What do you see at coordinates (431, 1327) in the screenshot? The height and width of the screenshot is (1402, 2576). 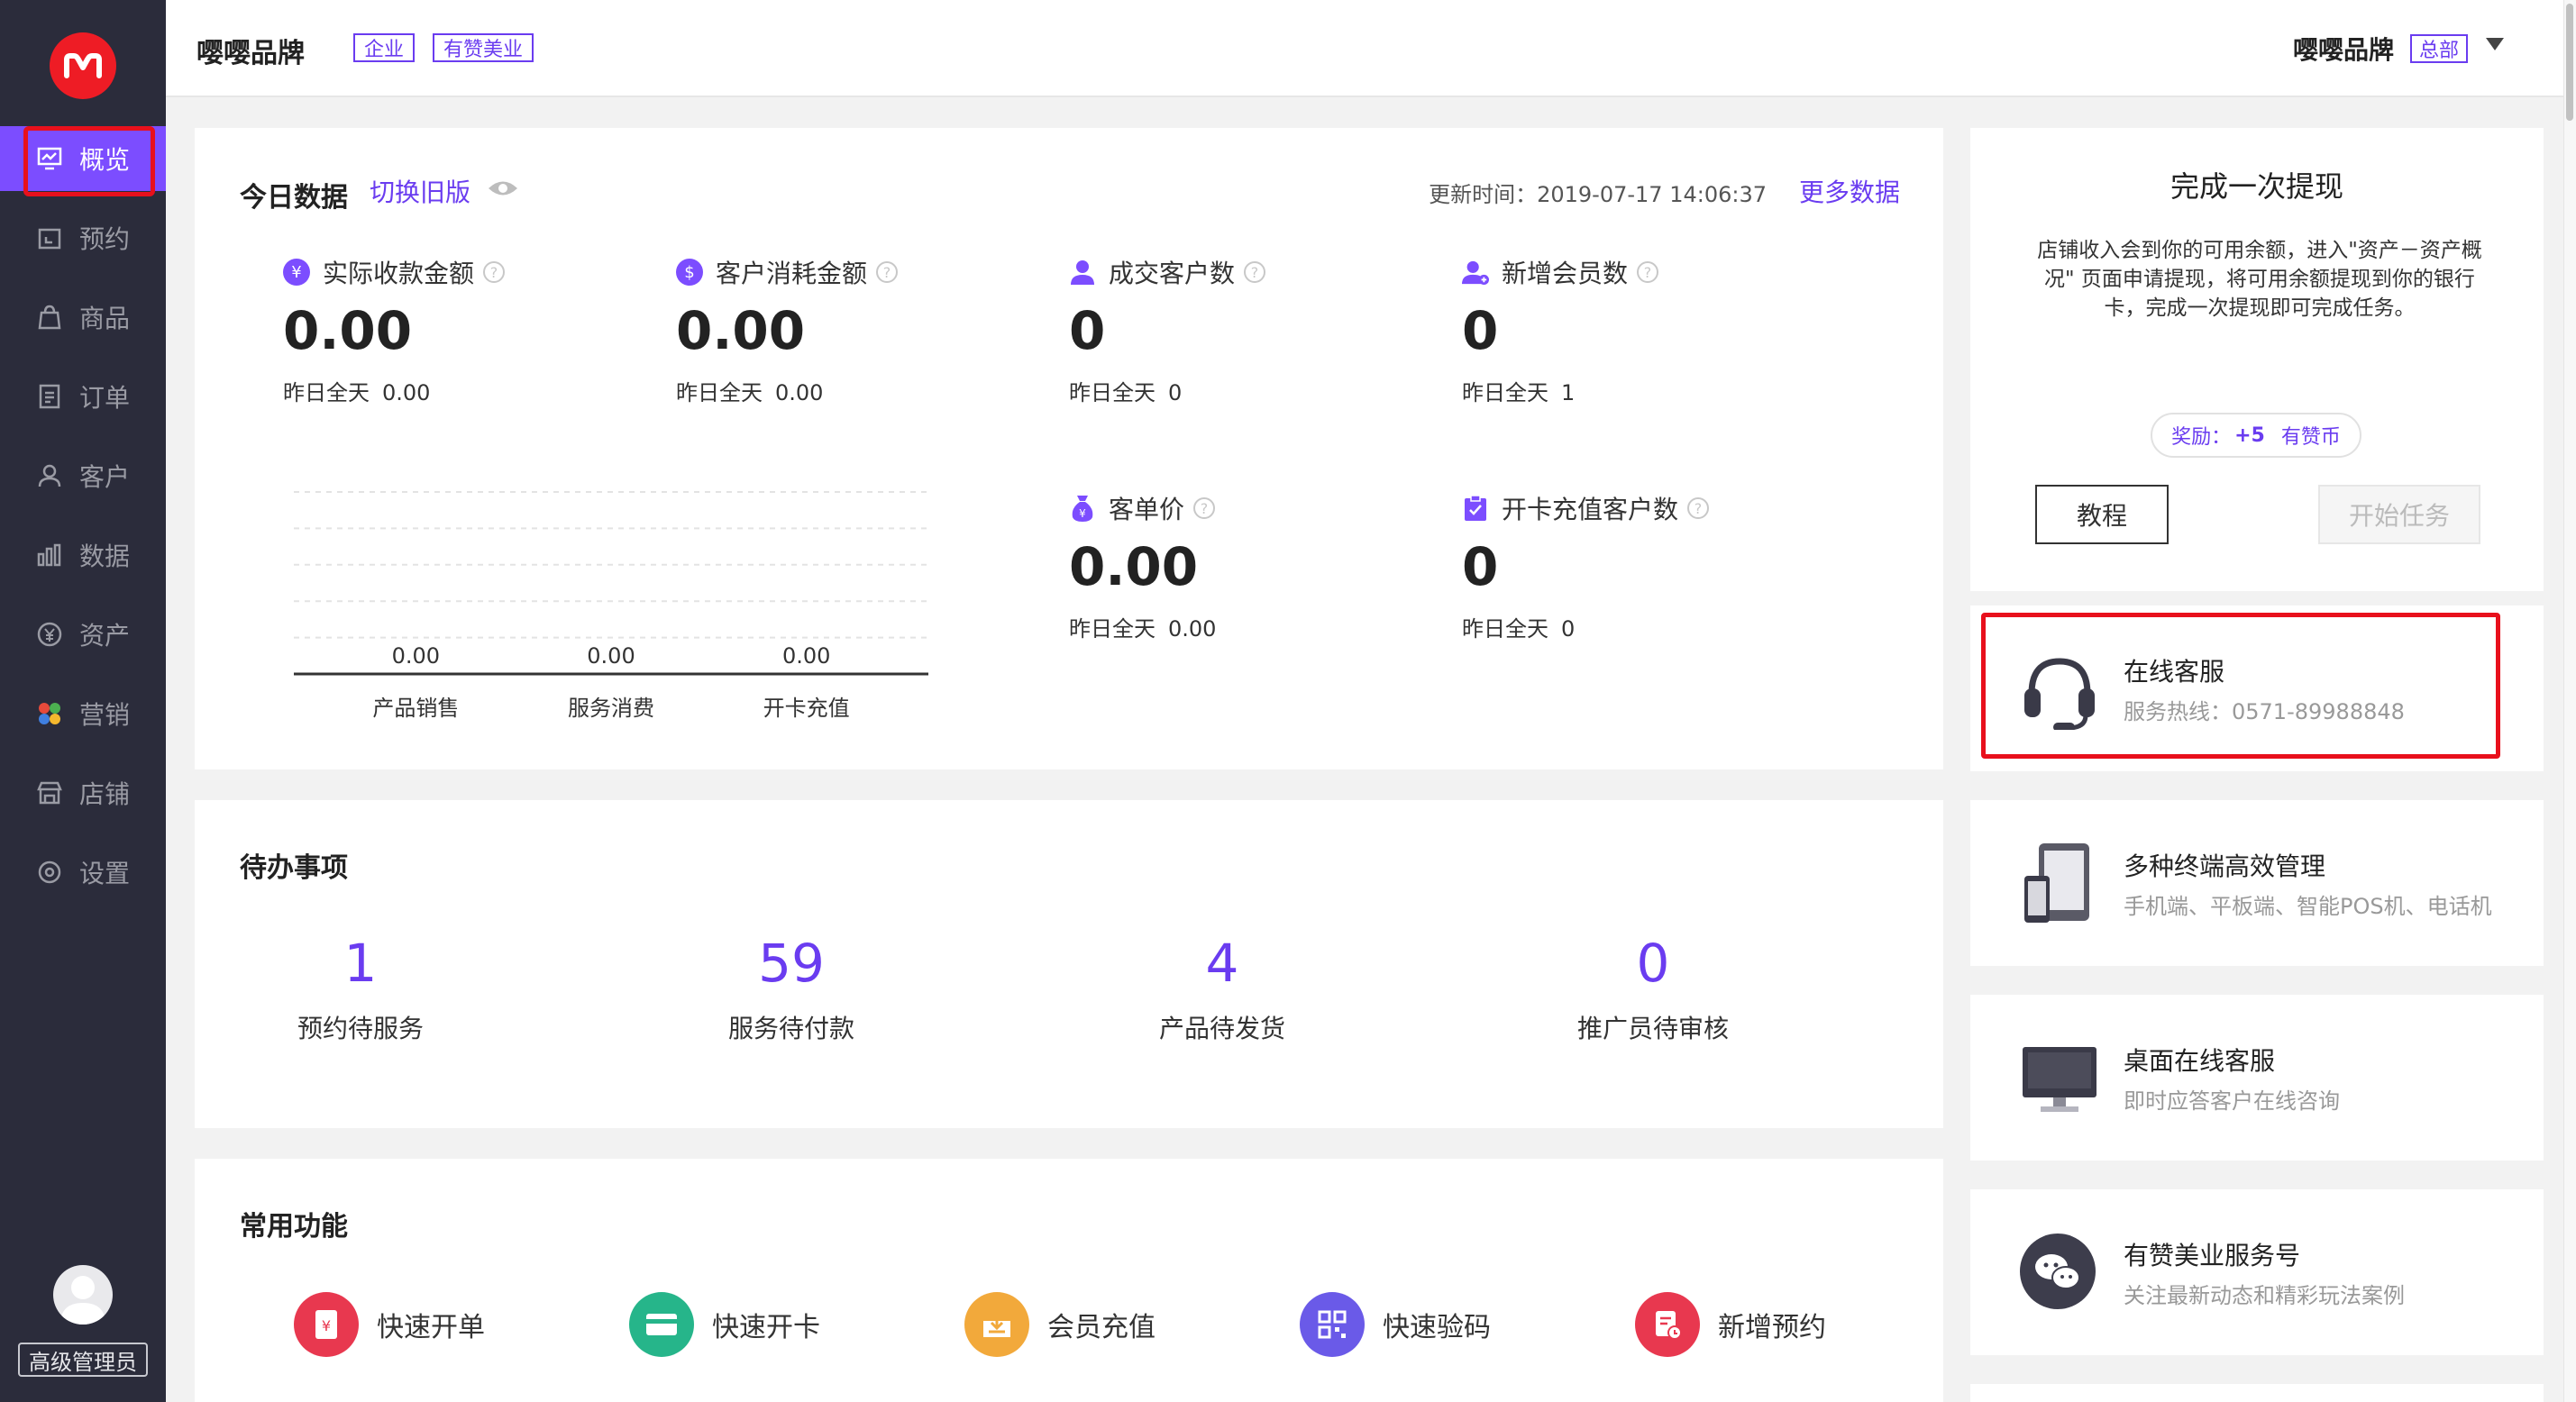 I see `function-label: 快速开单` at bounding box center [431, 1327].